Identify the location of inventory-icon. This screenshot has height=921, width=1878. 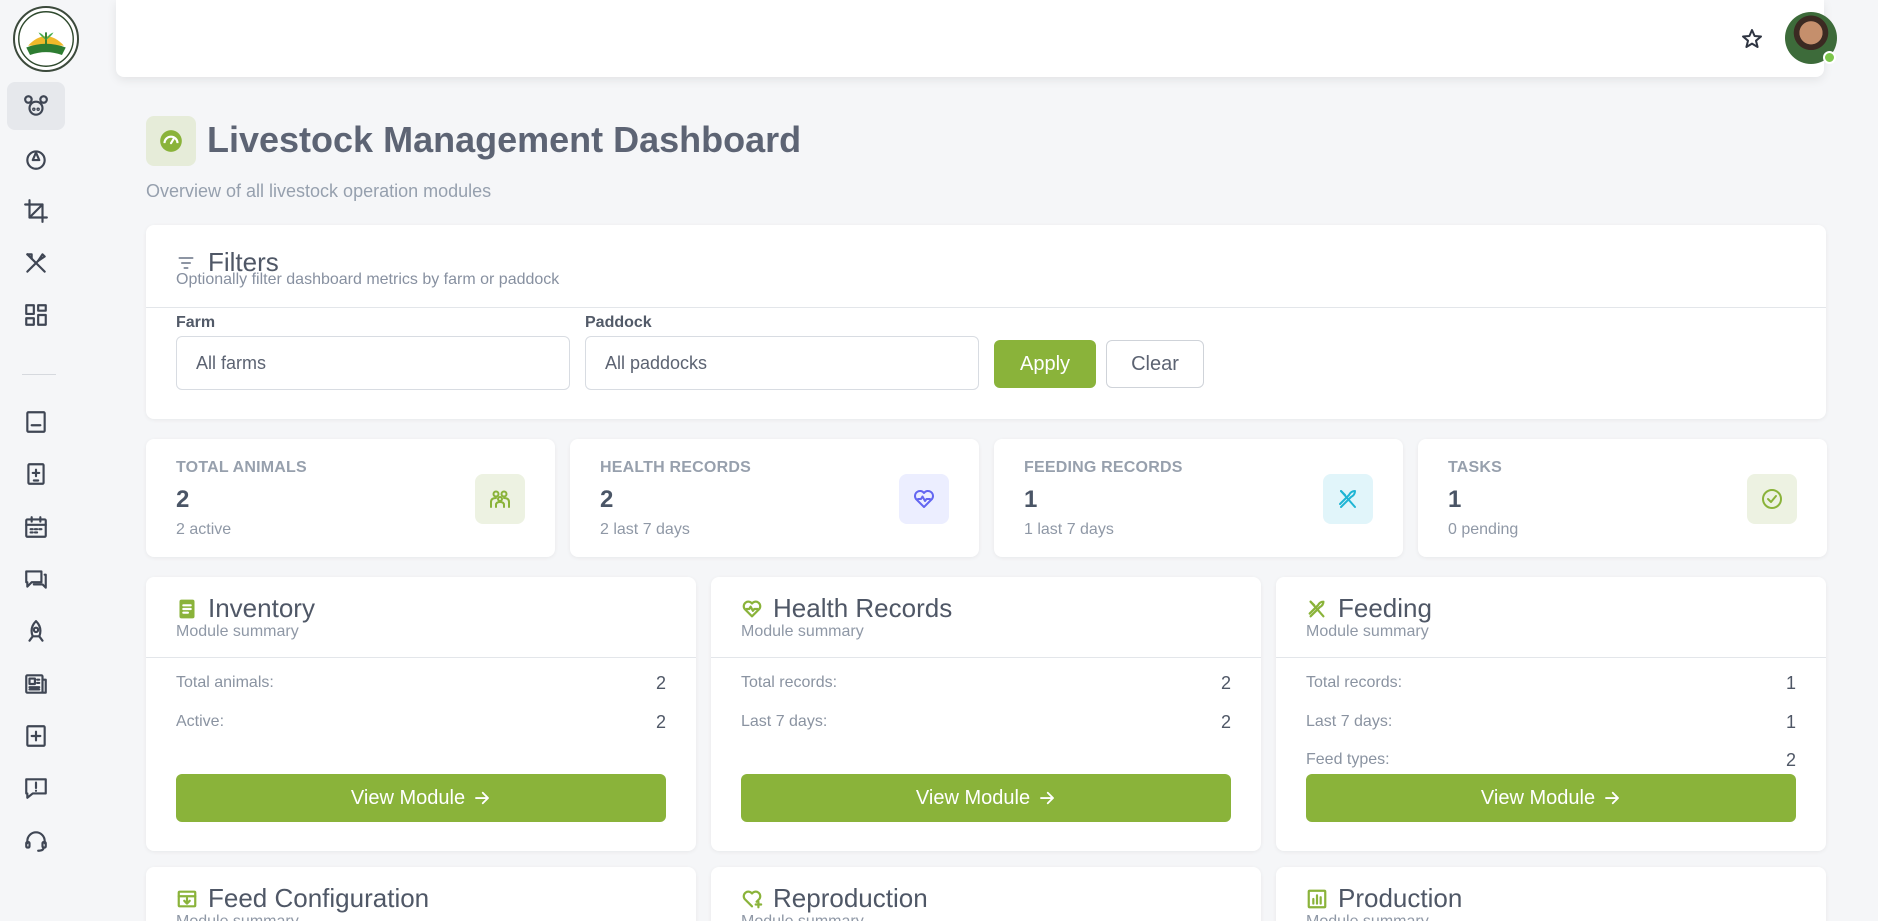
(187, 608).